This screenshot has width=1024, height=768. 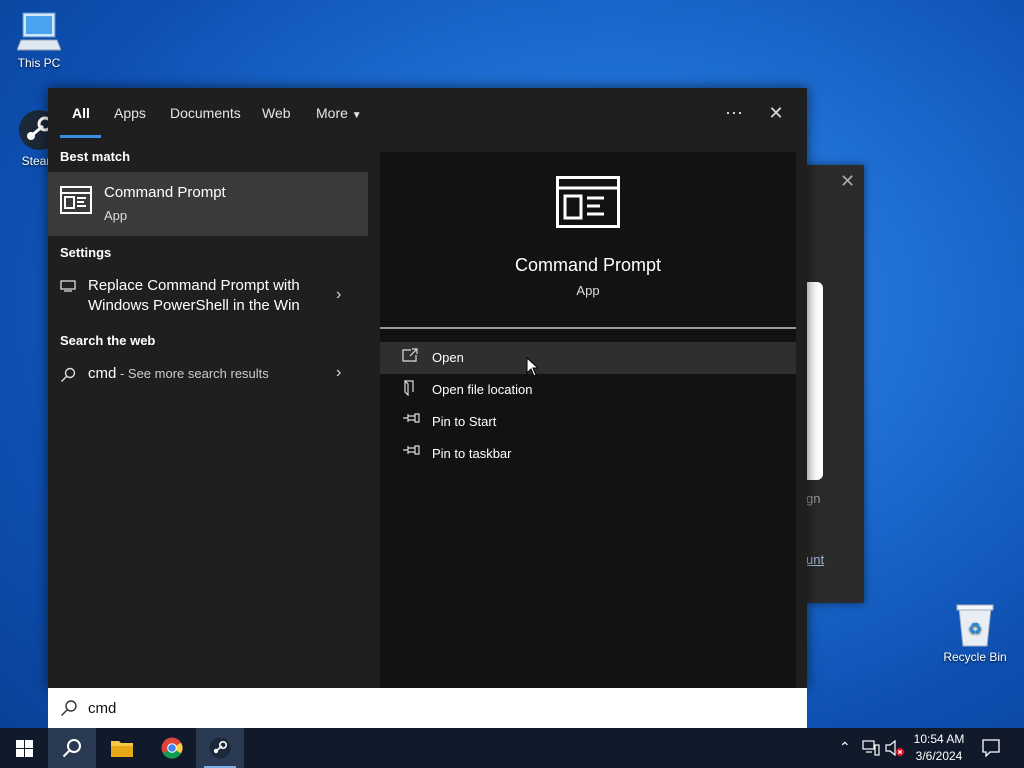 What do you see at coordinates (464, 421) in the screenshot?
I see `action-pin-to-start-label: Pin to Start` at bounding box center [464, 421].